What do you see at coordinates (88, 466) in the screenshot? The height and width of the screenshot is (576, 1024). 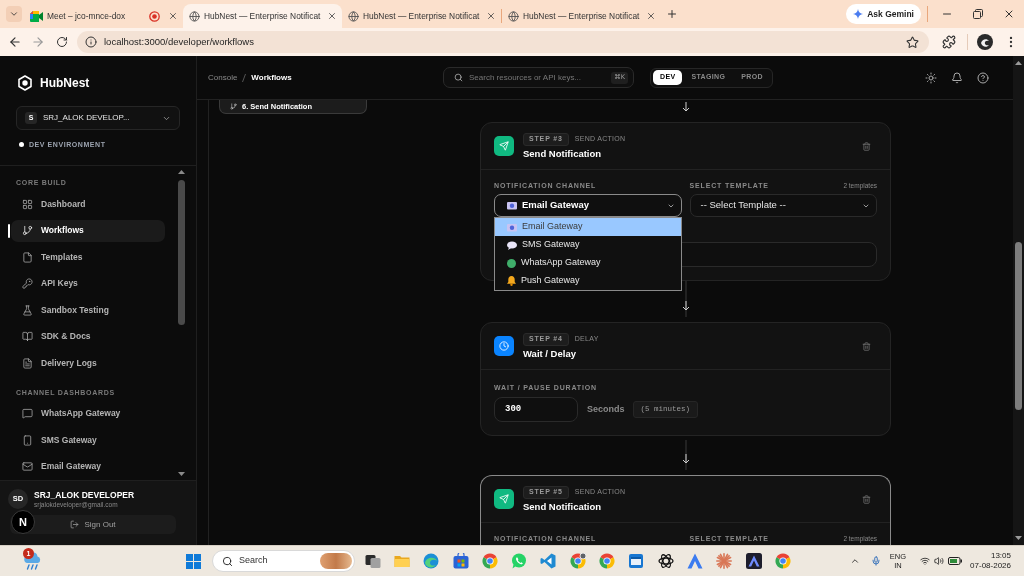 I see `nav-item: Email Gateway` at bounding box center [88, 466].